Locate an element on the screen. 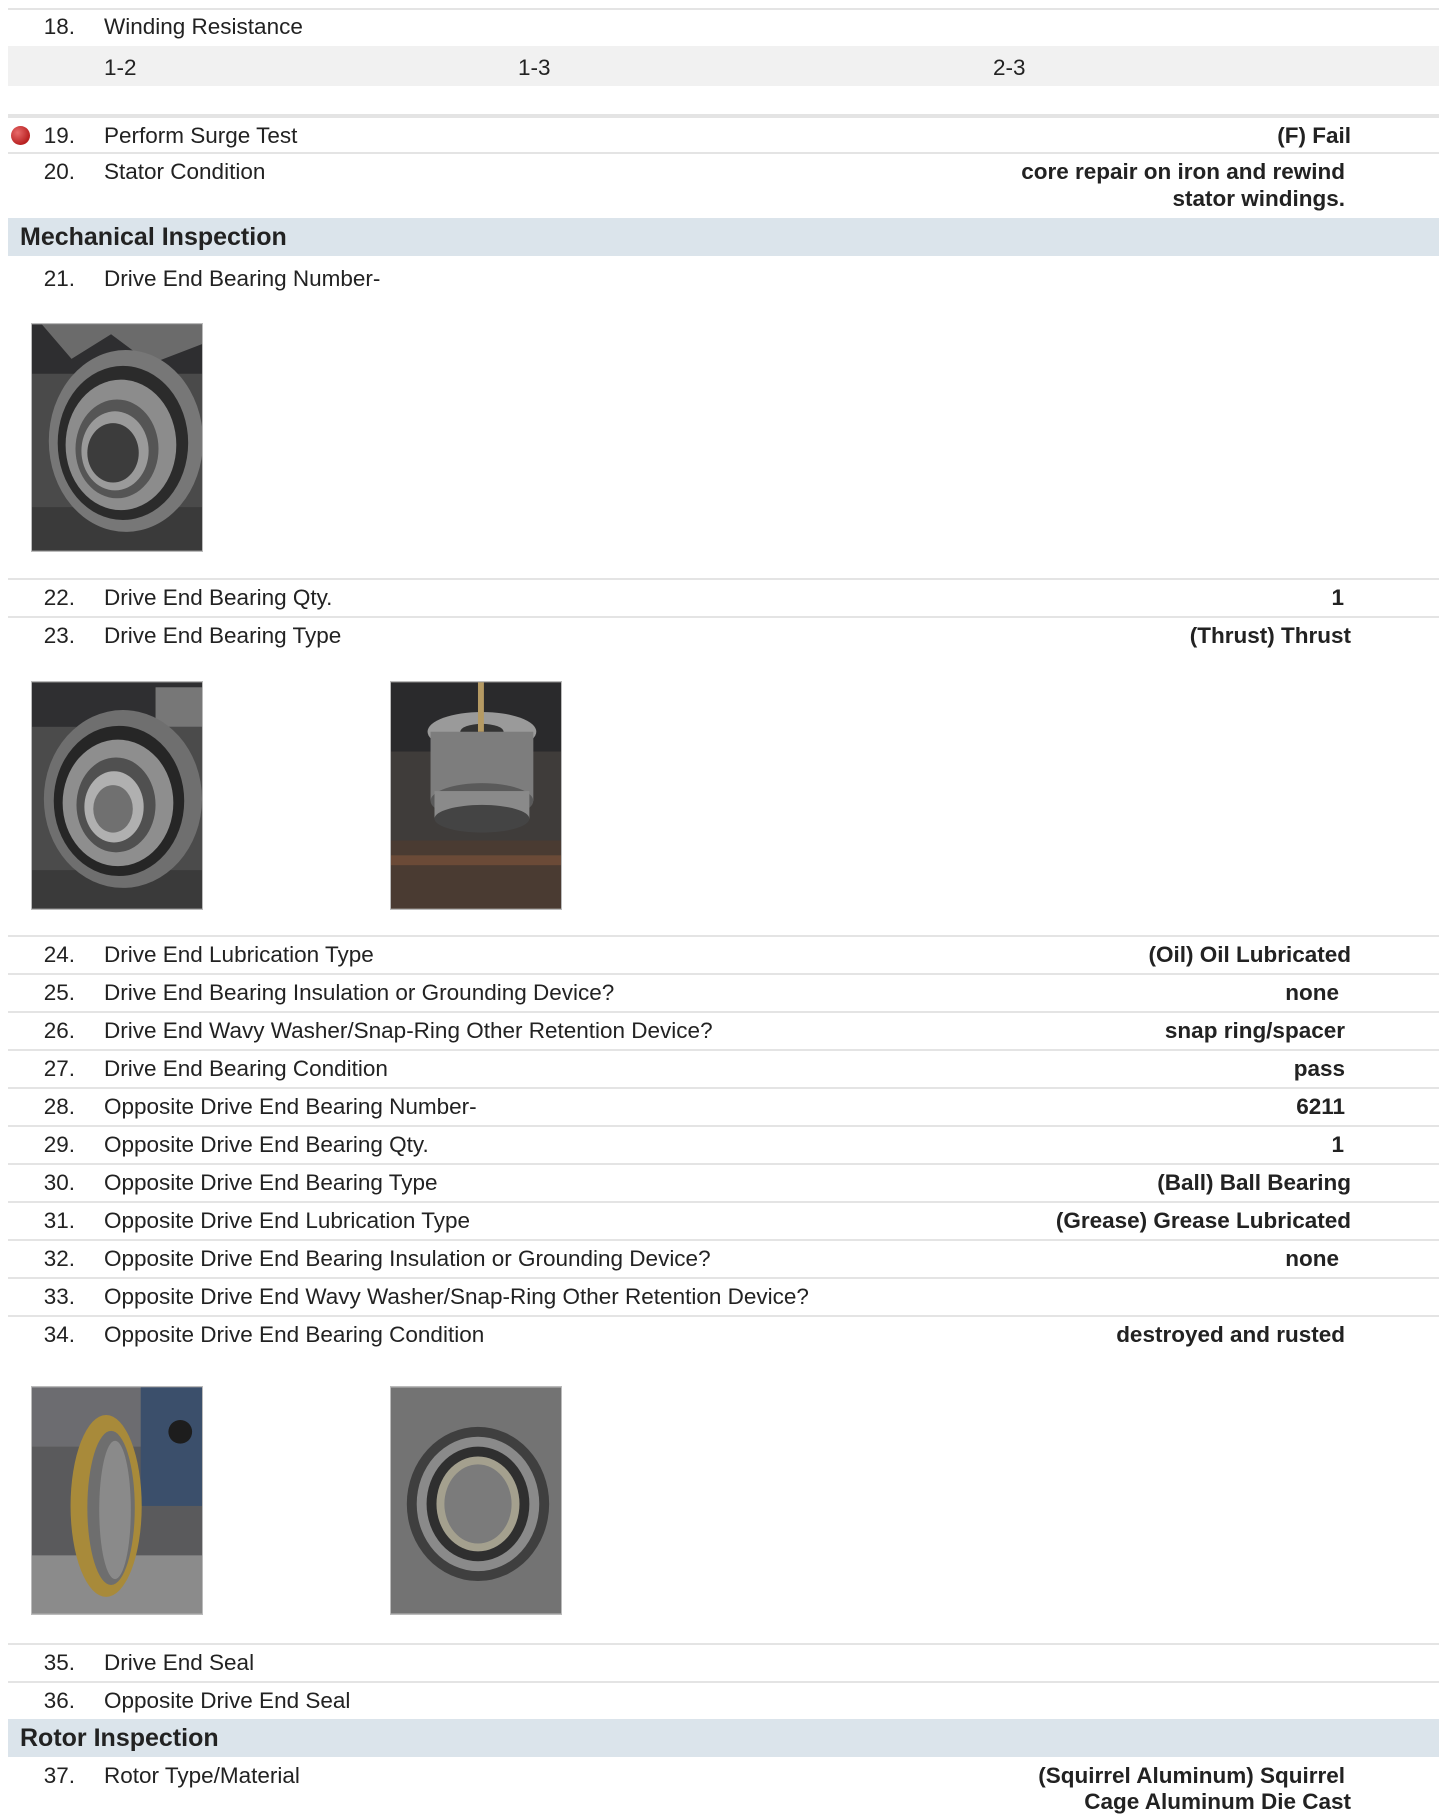 The image size is (1447, 1817). outer-race-rusted-photo-icon is located at coordinates (117, 1500).